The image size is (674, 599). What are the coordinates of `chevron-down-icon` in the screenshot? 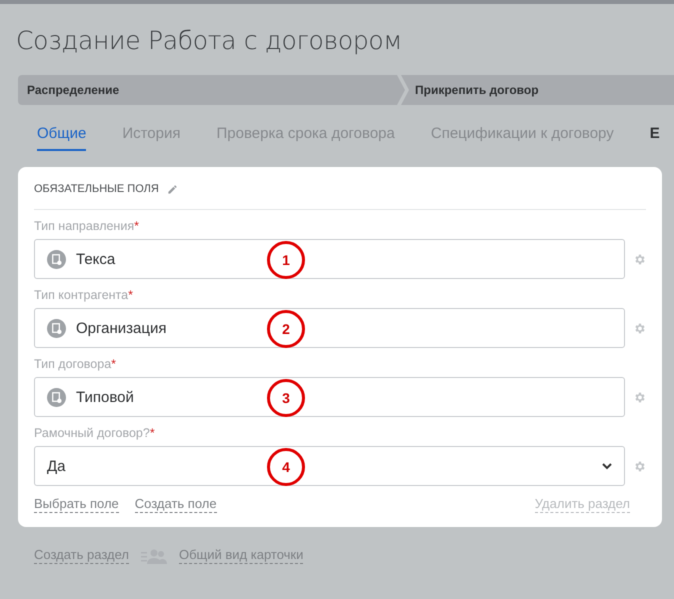 It's located at (607, 466).